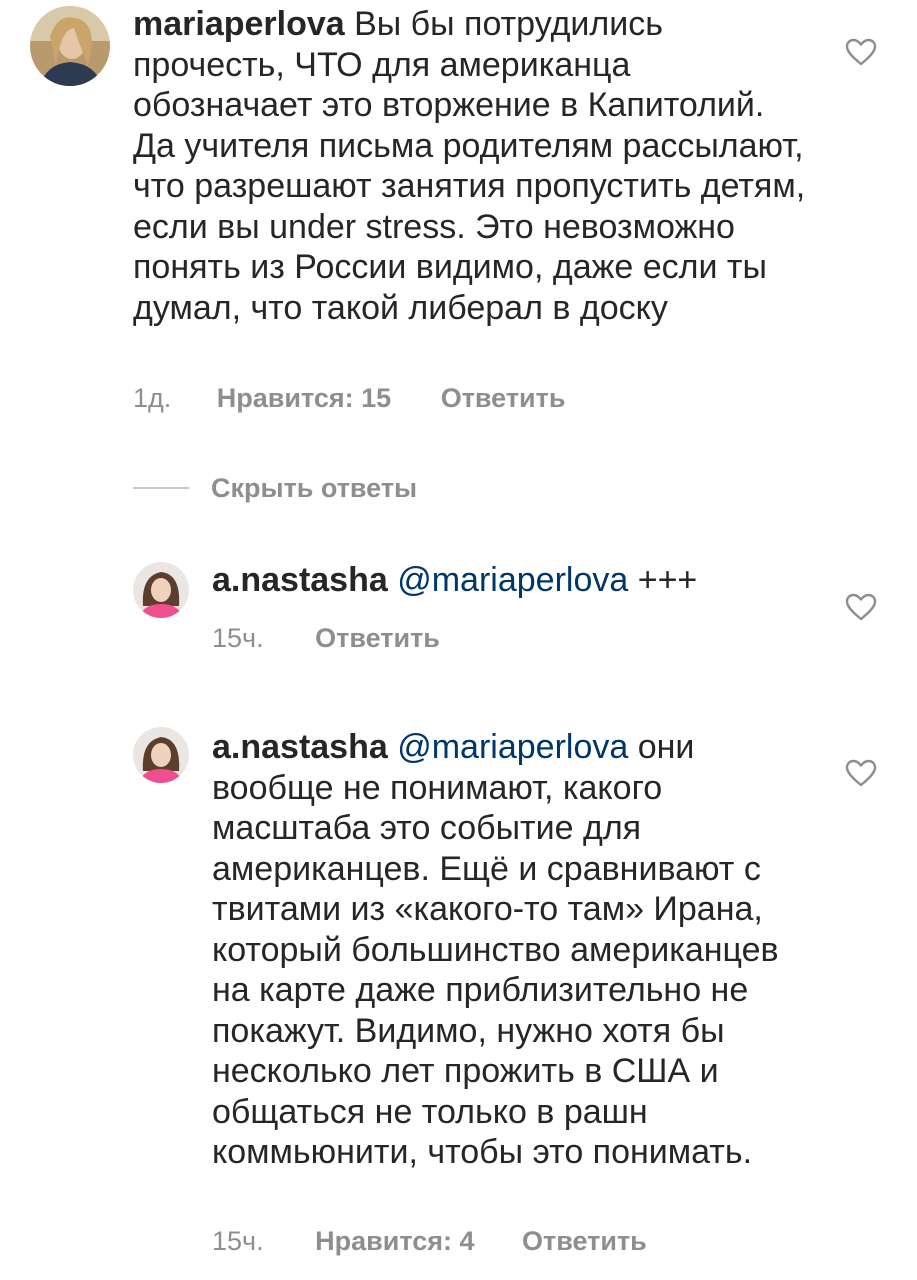  I want to click on comment-username: mariaperlova, so click(239, 24).